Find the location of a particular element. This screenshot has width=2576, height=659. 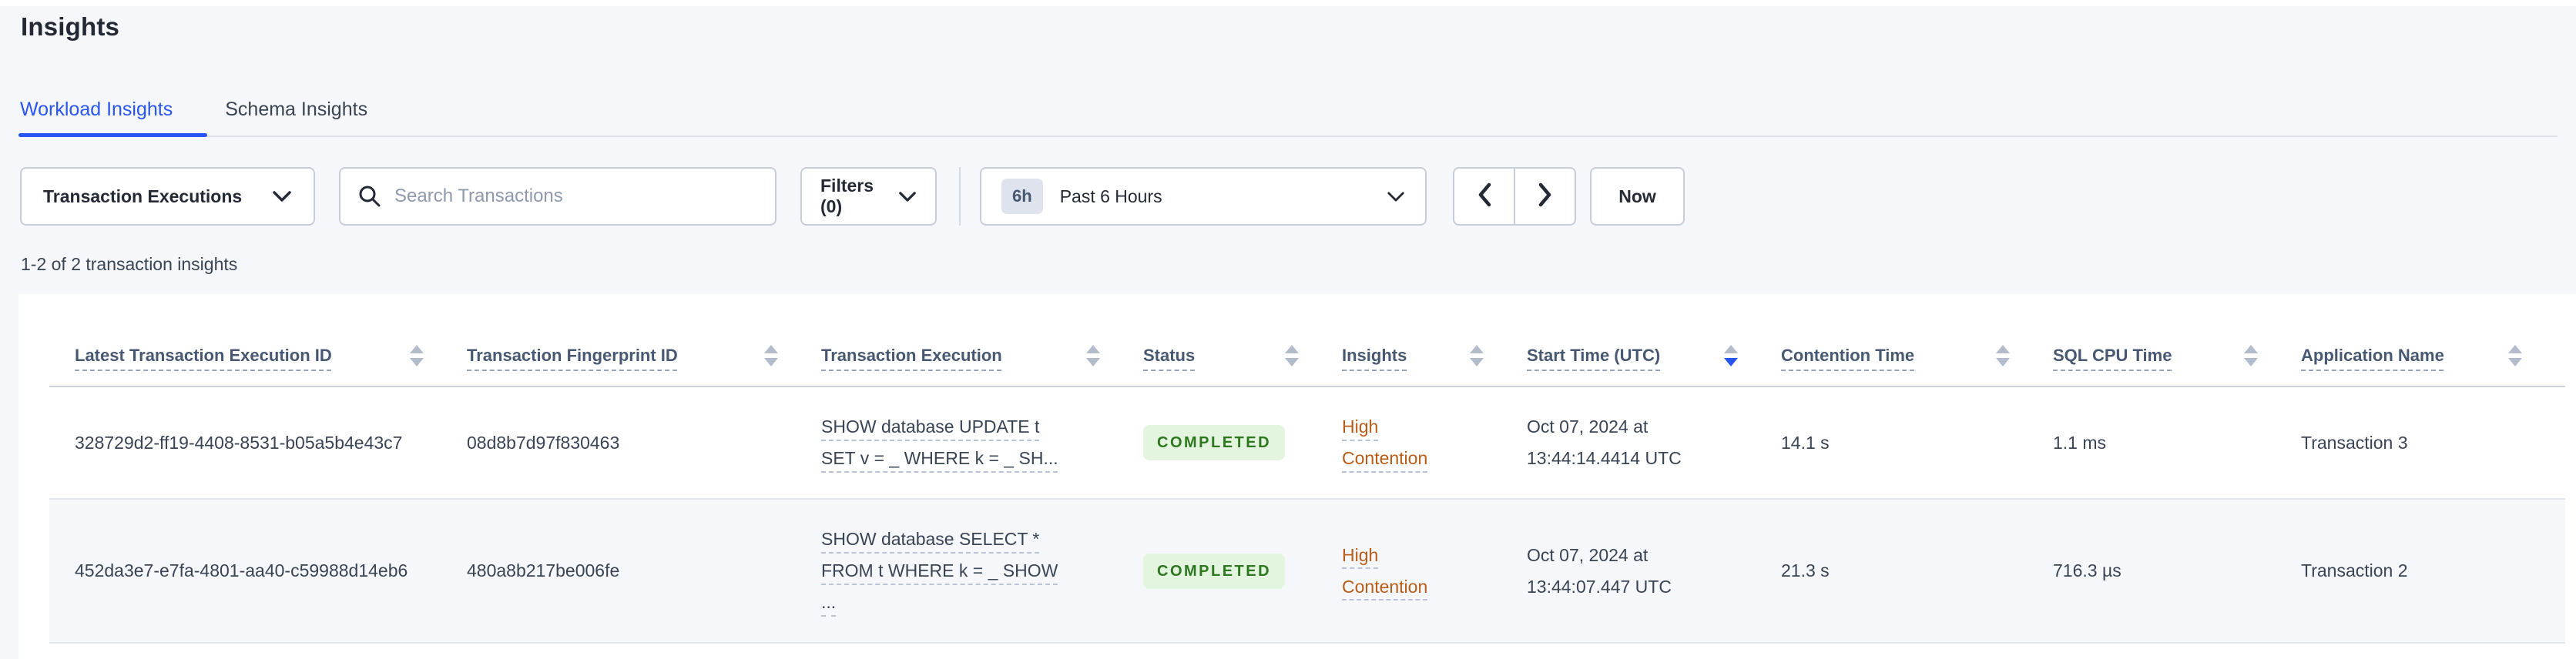

chevron-right-icon is located at coordinates (1545, 196).